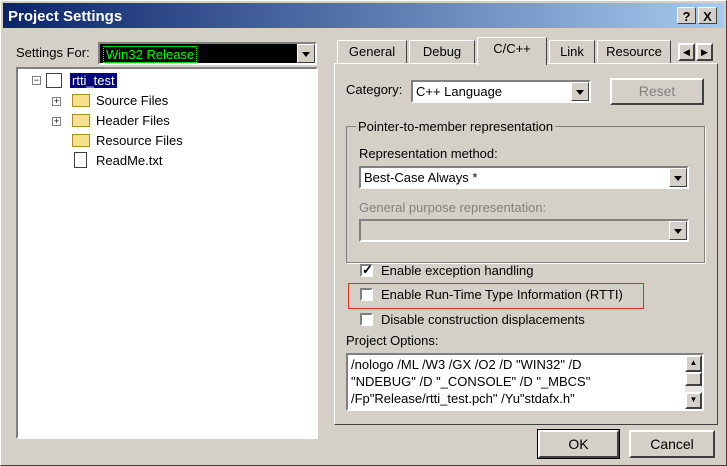 The height and width of the screenshot is (466, 727). What do you see at coordinates (457, 270) in the screenshot?
I see `exception-label: Enable exception handling` at bounding box center [457, 270].